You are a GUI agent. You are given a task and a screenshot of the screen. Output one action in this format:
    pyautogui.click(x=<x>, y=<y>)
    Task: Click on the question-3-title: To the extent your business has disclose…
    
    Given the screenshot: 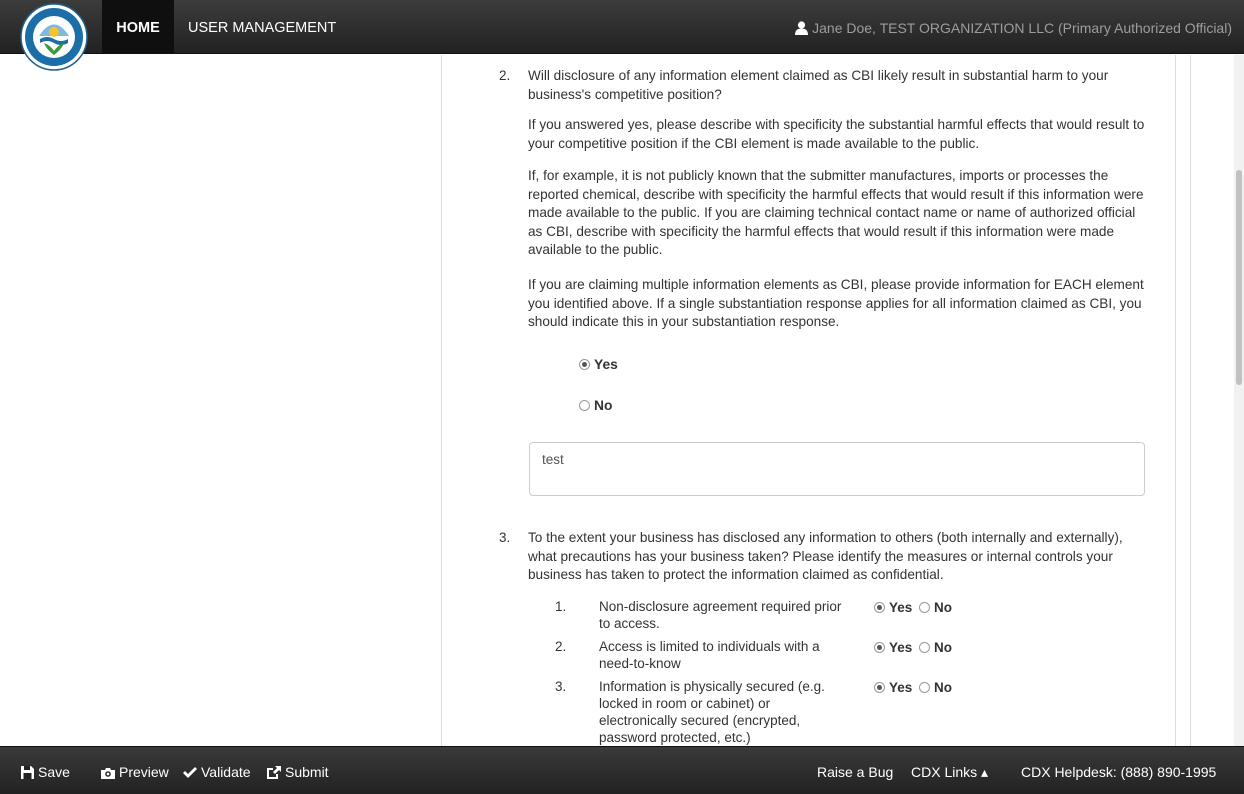 What is the action you would take?
    pyautogui.click(x=825, y=556)
    